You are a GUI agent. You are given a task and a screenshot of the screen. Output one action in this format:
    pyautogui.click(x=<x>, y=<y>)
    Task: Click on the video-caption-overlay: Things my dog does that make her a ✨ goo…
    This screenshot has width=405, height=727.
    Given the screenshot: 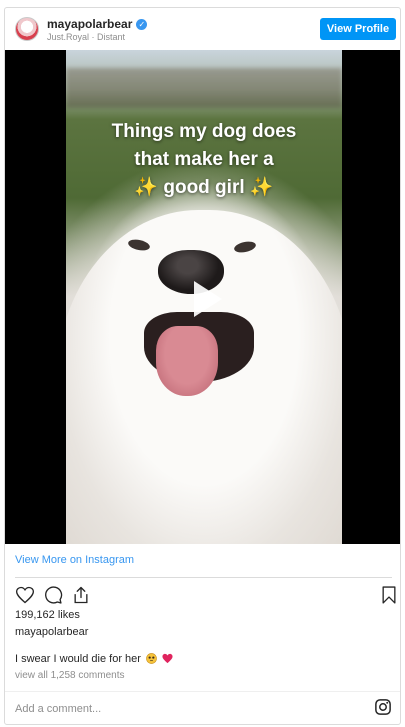 What is the action you would take?
    pyautogui.click(x=204, y=160)
    